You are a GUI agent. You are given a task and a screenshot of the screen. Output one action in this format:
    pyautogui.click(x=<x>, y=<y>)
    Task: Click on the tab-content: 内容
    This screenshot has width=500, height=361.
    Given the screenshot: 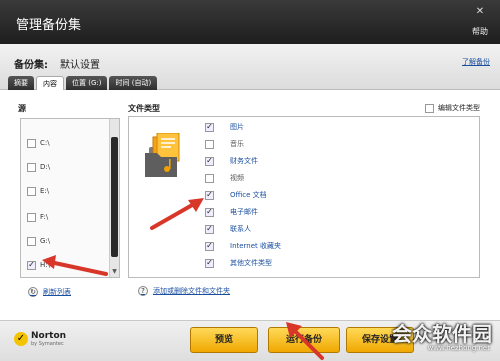 What is the action you would take?
    pyautogui.click(x=50, y=83)
    